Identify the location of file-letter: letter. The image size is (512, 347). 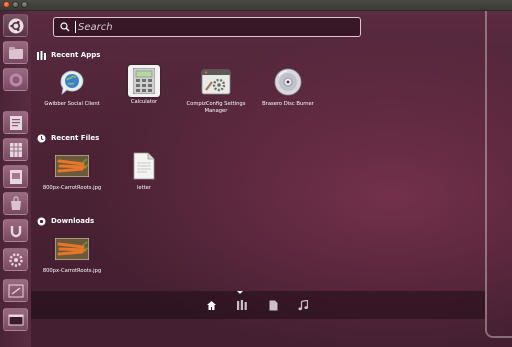
(144, 170).